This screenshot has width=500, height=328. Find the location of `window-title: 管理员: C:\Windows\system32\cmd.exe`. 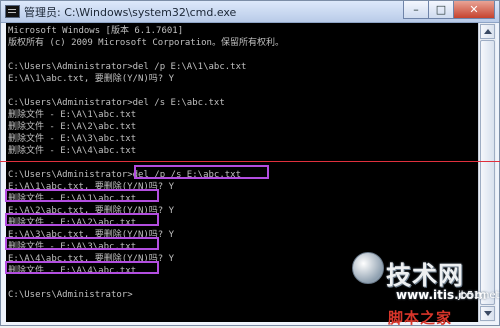

window-title: 管理员: C:\Windows\system32\cmd.exe is located at coordinates (130, 12).